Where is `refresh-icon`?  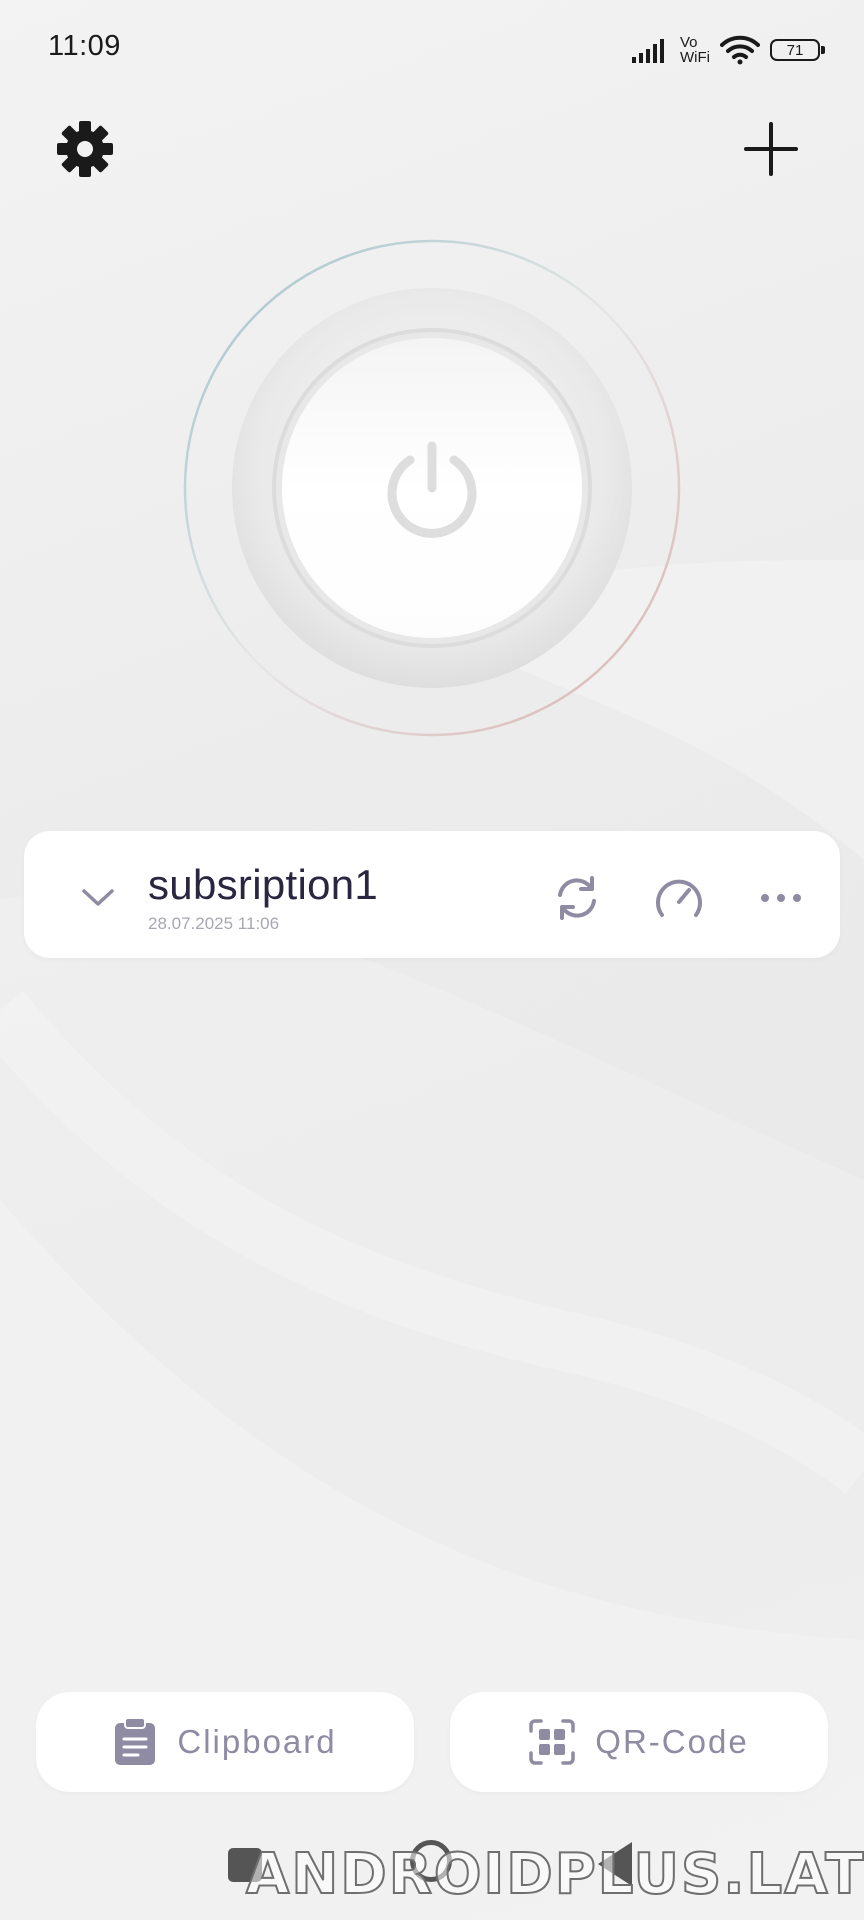
refresh-icon is located at coordinates (577, 898).